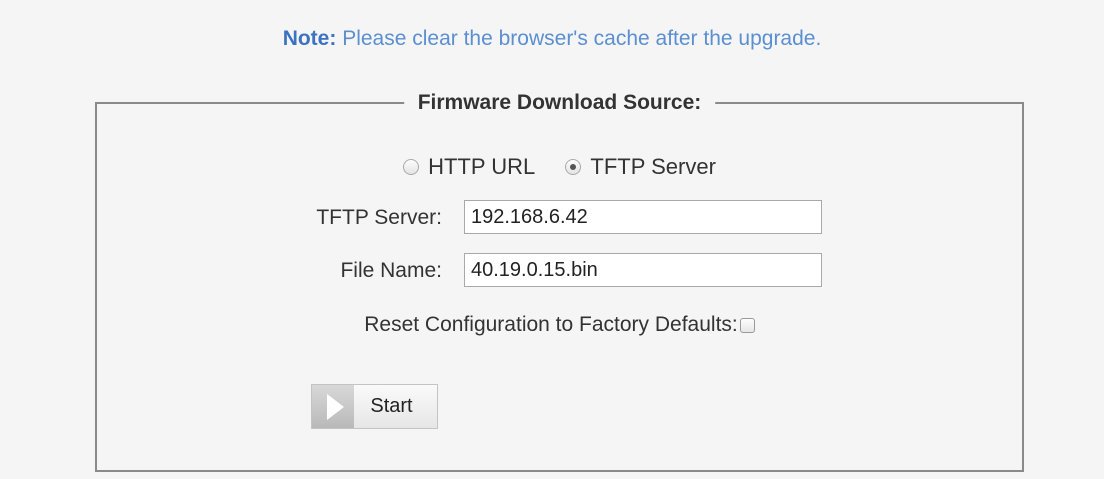 The width and height of the screenshot is (1104, 479). Describe the element at coordinates (643, 270) in the screenshot. I see `file-name-input` at that location.